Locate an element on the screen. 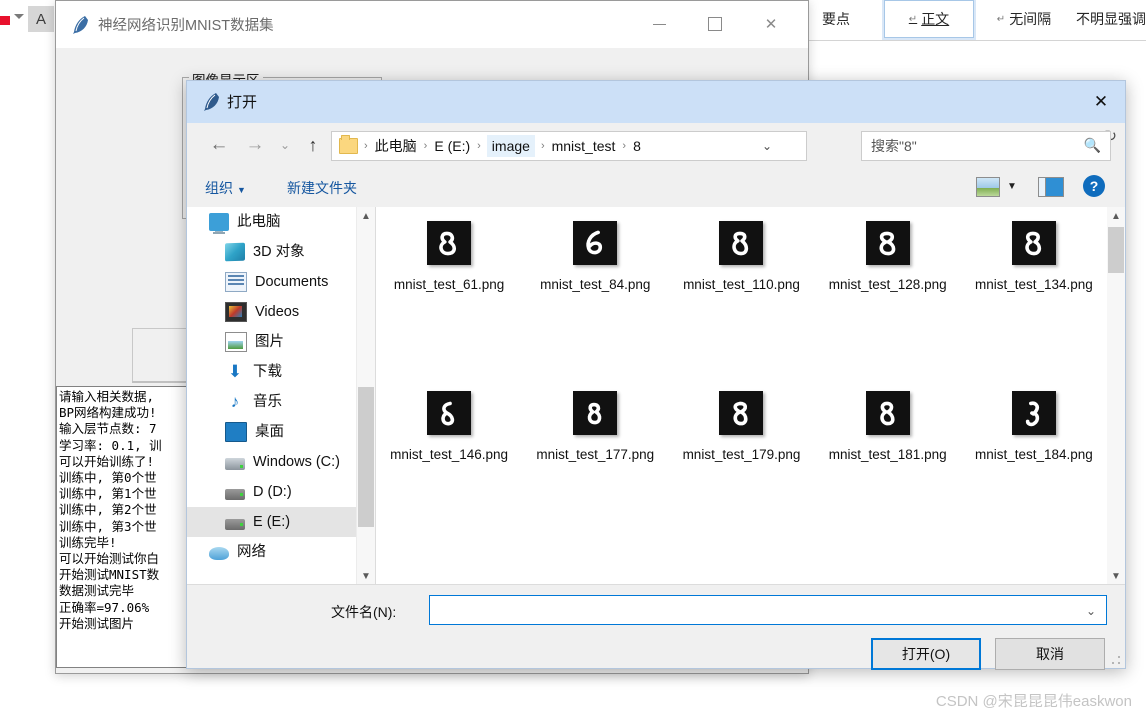 Image resolution: width=1146 pixels, height=721 pixels. close-icon: ✕ is located at coordinates (1101, 101).